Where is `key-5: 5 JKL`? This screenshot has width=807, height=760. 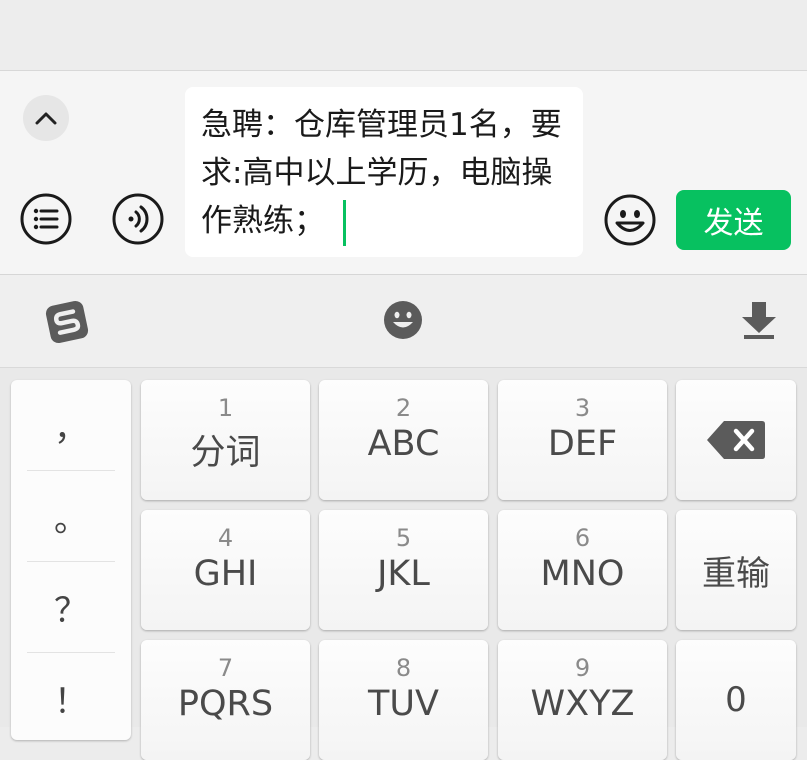
key-5: 5 JKL is located at coordinates (403, 570).